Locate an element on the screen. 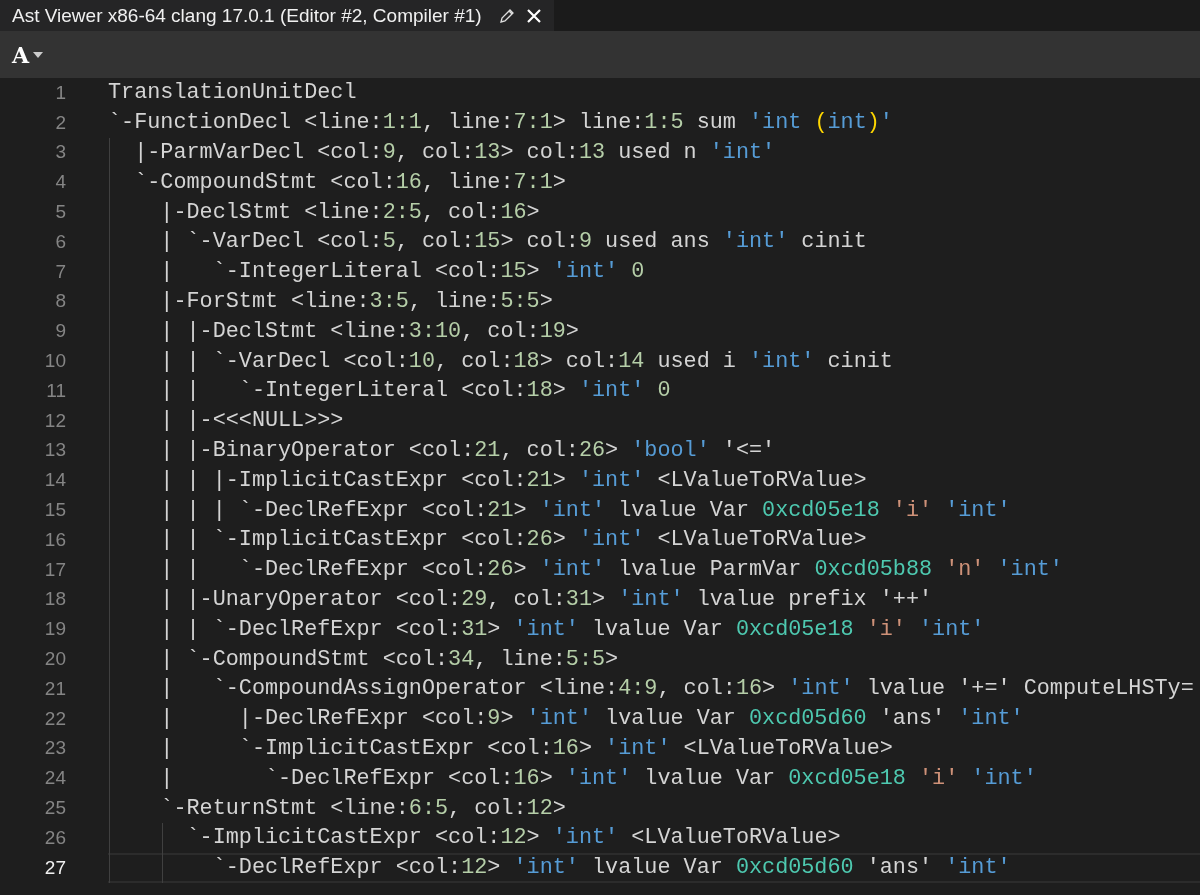 Image resolution: width=1200 pixels, height=895 pixels. code-line: | `-CompoundAssignOperator <line:4:9, col:16> 'int' lvalue '+=' ComputeLHSTy= is located at coordinates (676, 689).